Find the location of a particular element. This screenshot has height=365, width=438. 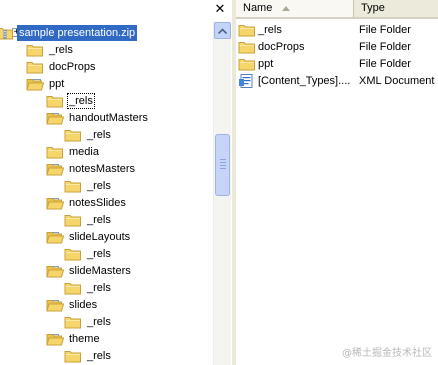

tree-item-label: notesMasters is located at coordinates (102, 168).